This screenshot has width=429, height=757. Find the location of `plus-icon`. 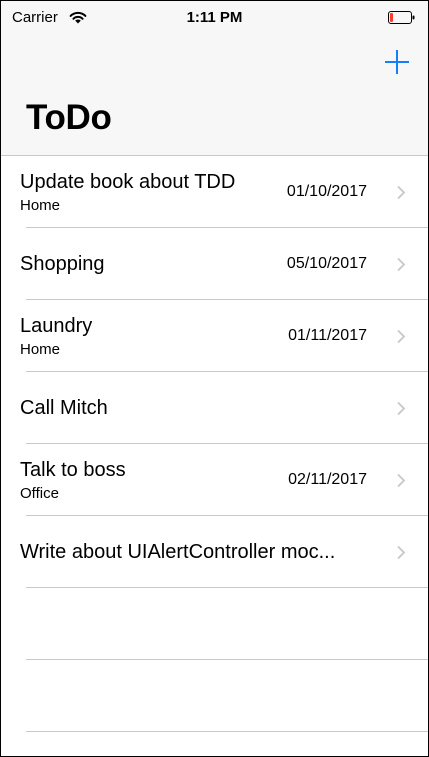

plus-icon is located at coordinates (397, 62).